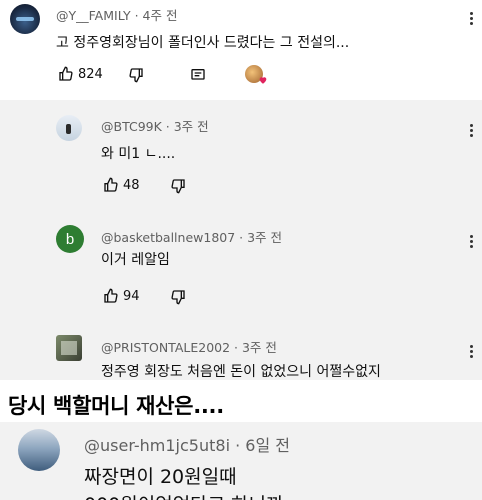  I want to click on comment-author: @user-hm1jc5ut8i · 6일 전, so click(187, 444).